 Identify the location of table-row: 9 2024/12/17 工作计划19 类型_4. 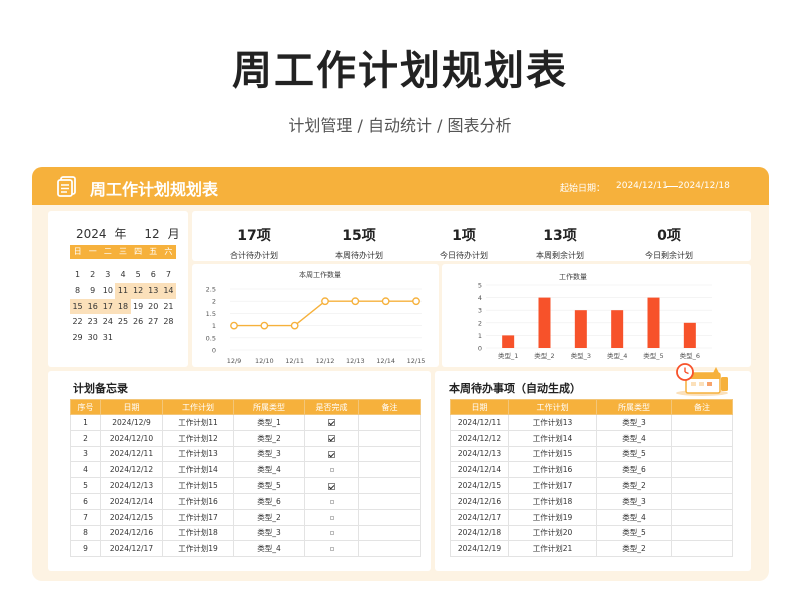
(245, 549).